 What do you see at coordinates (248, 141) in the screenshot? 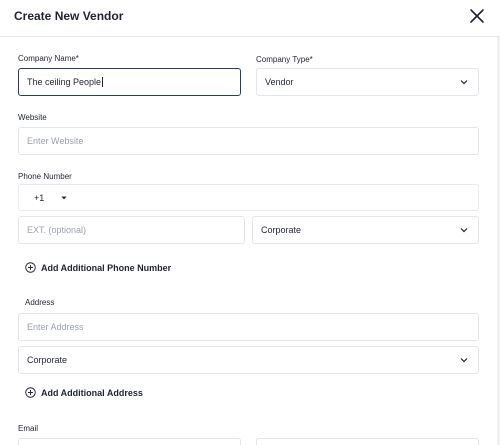
I see `website-input: Enter Website` at bounding box center [248, 141].